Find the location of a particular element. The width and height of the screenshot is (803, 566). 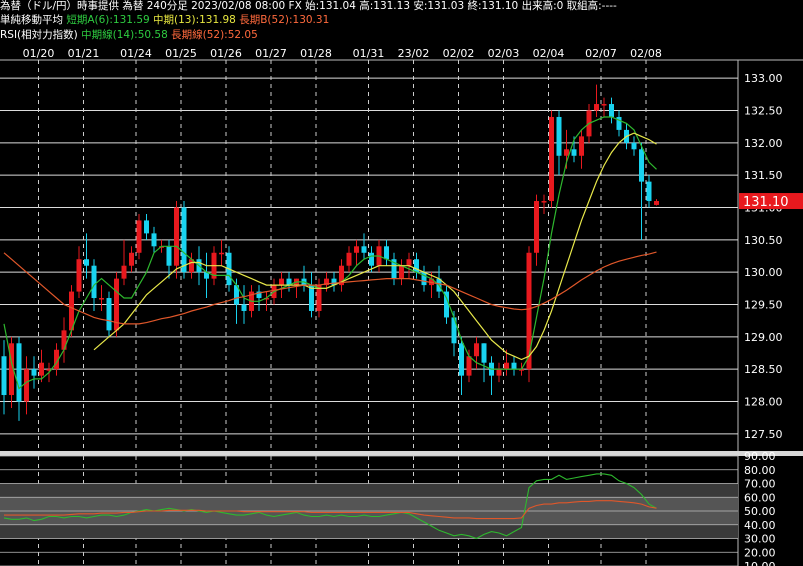

rsi-tick-label: 30.00 is located at coordinates (760, 539).